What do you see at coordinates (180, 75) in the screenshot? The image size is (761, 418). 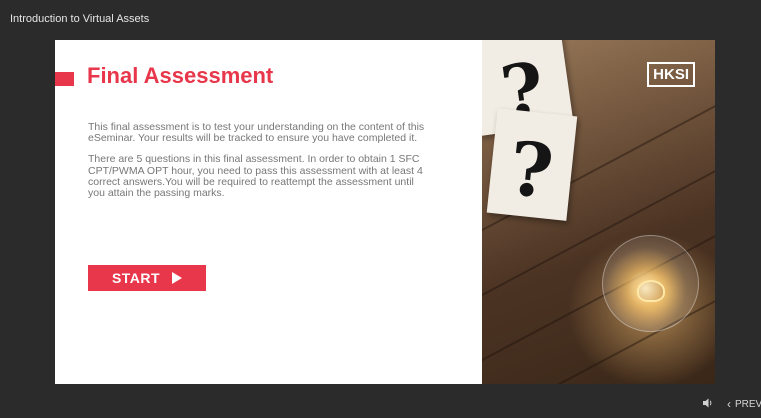 I see `slide-heading: Final Assessment` at bounding box center [180, 75].